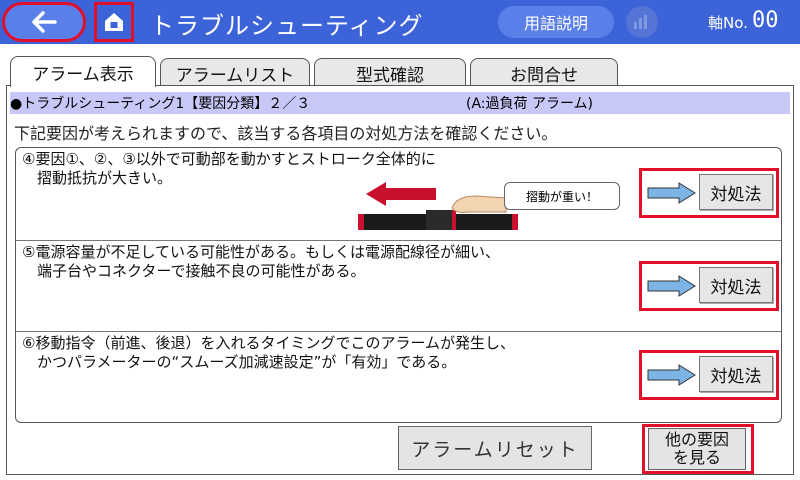  I want to click on glossary-button: 用語説明, so click(556, 22).